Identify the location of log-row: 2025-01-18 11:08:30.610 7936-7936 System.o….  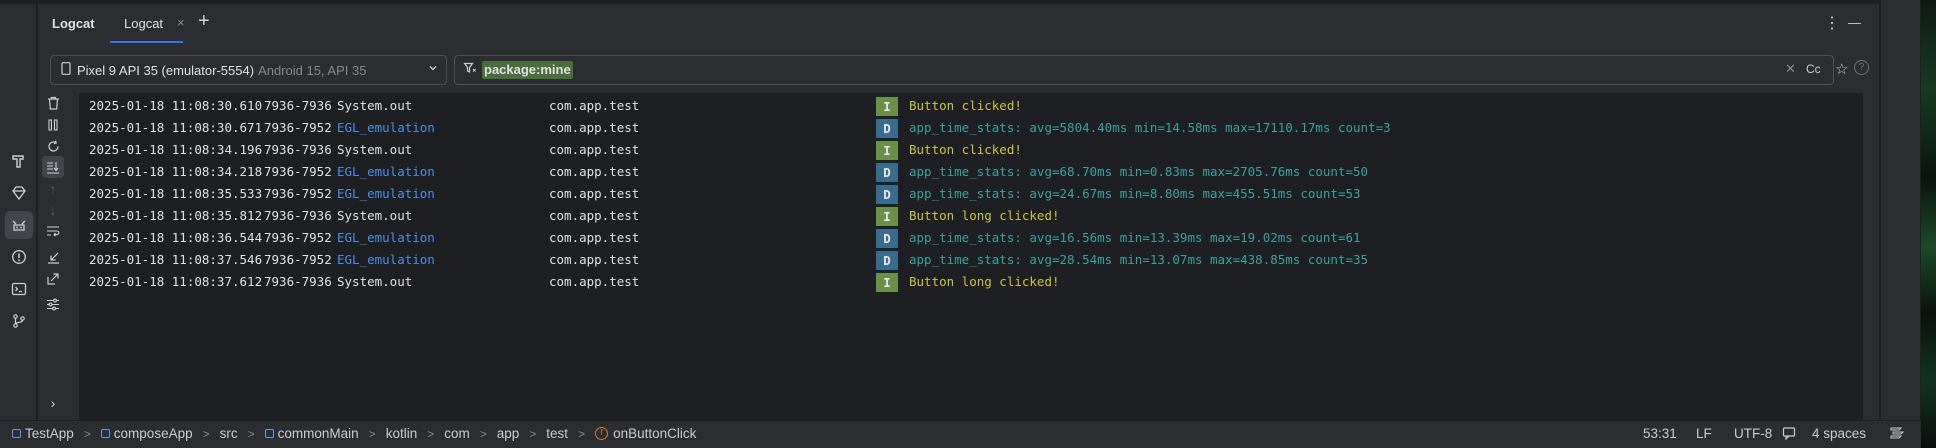
(971, 106).